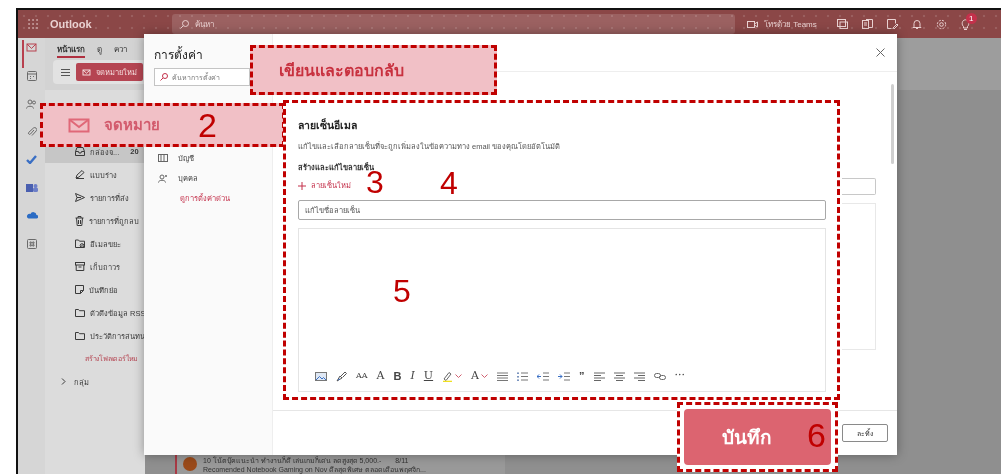 The width and height of the screenshot is (1001, 474). What do you see at coordinates (31, 188) in the screenshot?
I see `teams-icon` at bounding box center [31, 188].